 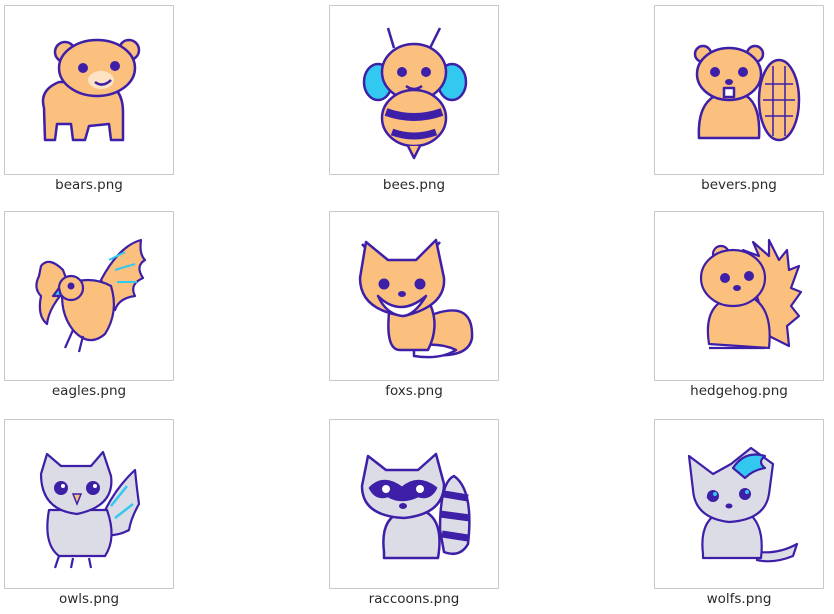 I want to click on fox-icon, so click(x=416, y=298).